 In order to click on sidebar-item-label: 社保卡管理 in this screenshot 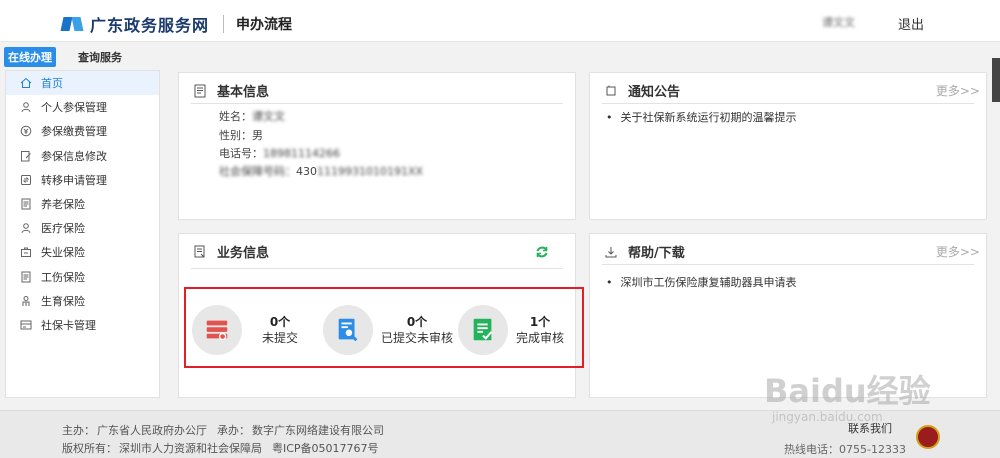, I will do `click(68, 325)`.